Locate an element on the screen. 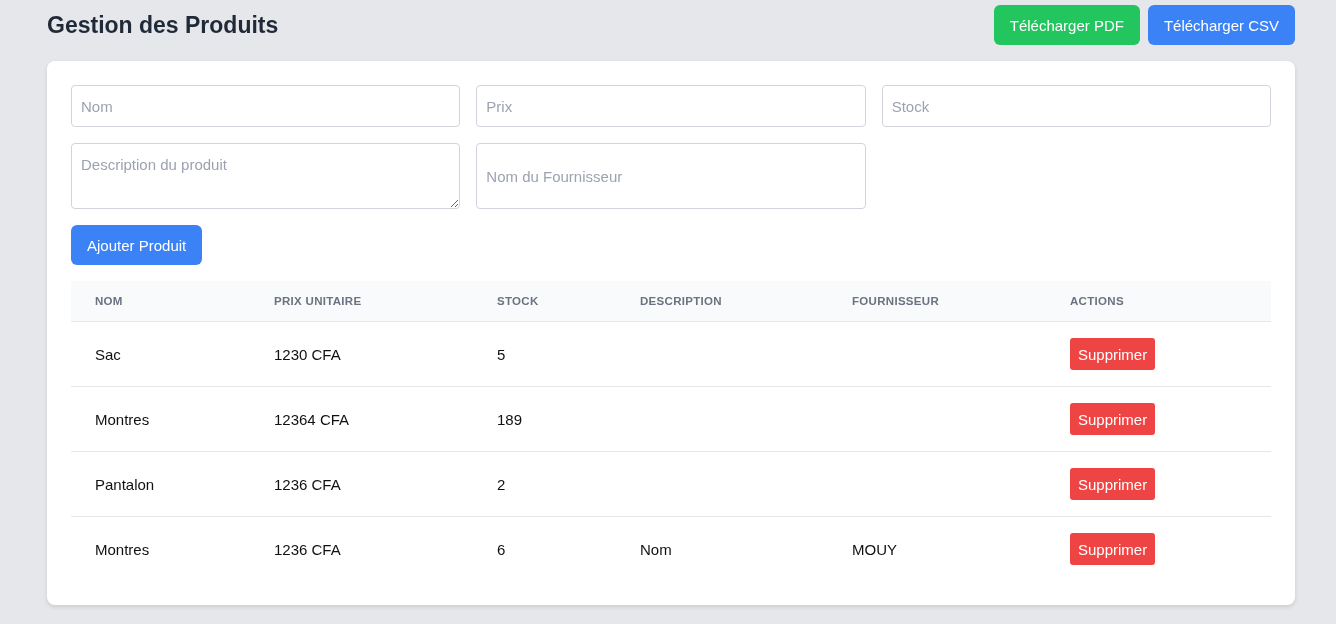 This screenshot has height=624, width=1336. table-cell: 1230 CFA is located at coordinates (307, 354).